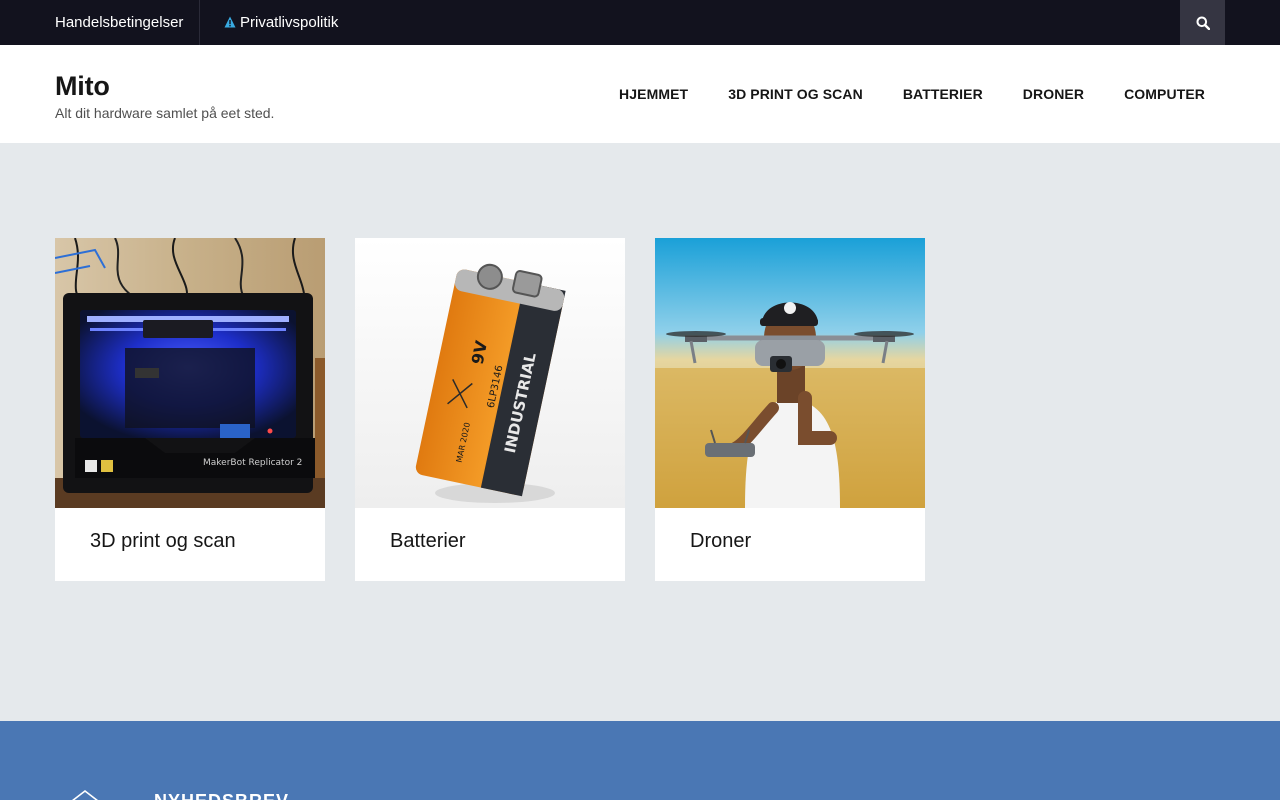 The height and width of the screenshot is (800, 1280). I want to click on card-image-drone, so click(790, 373).